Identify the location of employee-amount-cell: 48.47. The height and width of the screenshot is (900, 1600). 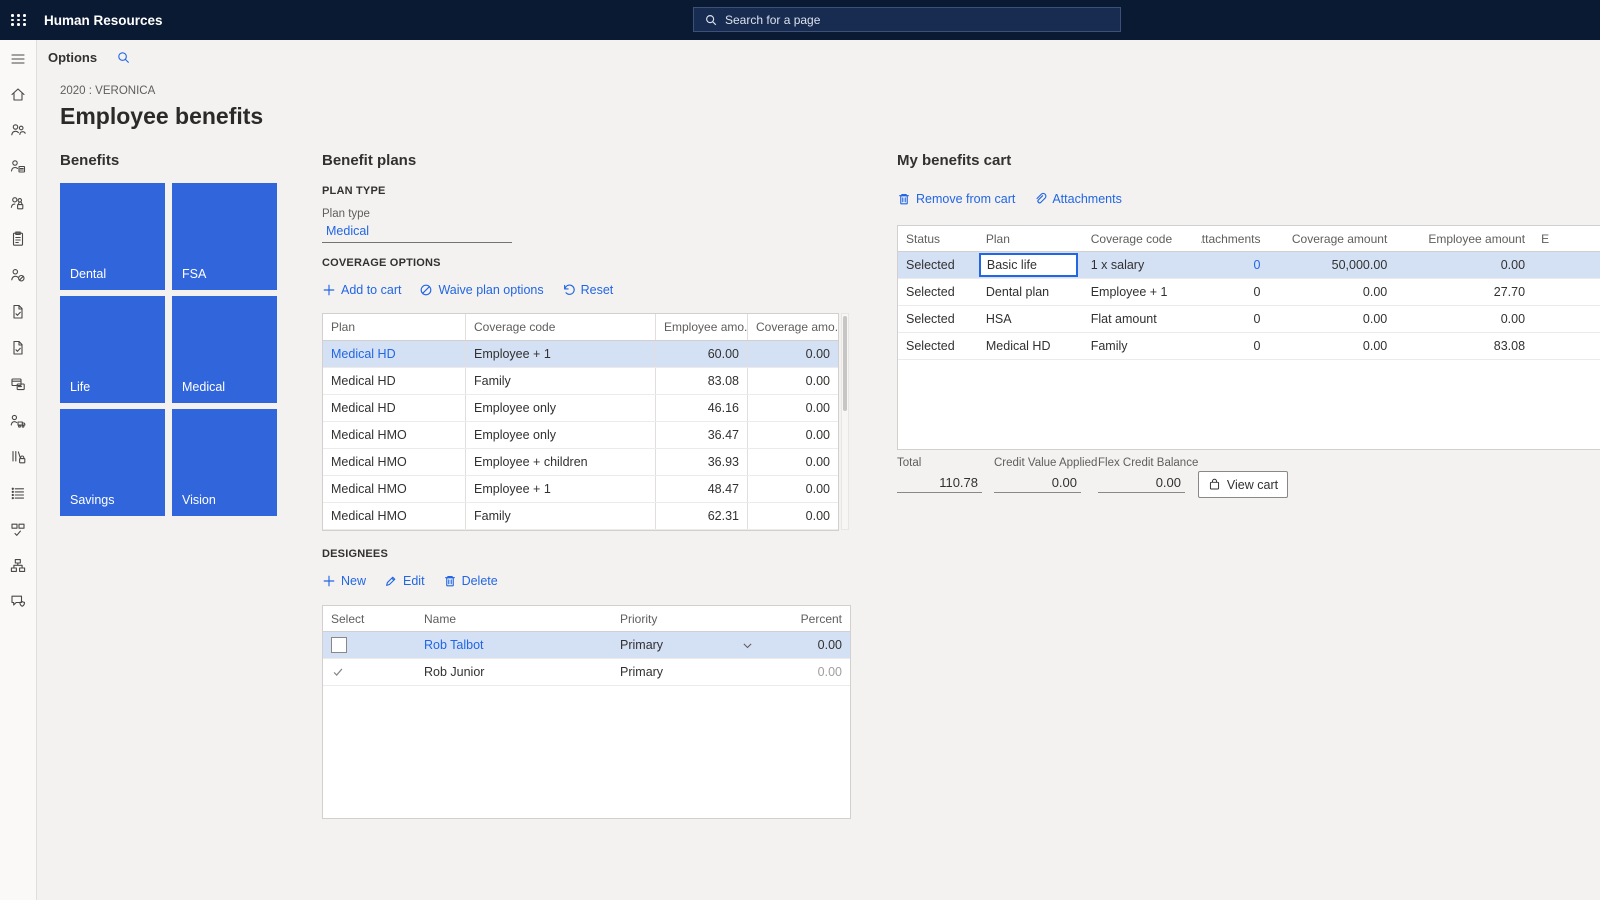
(702, 489).